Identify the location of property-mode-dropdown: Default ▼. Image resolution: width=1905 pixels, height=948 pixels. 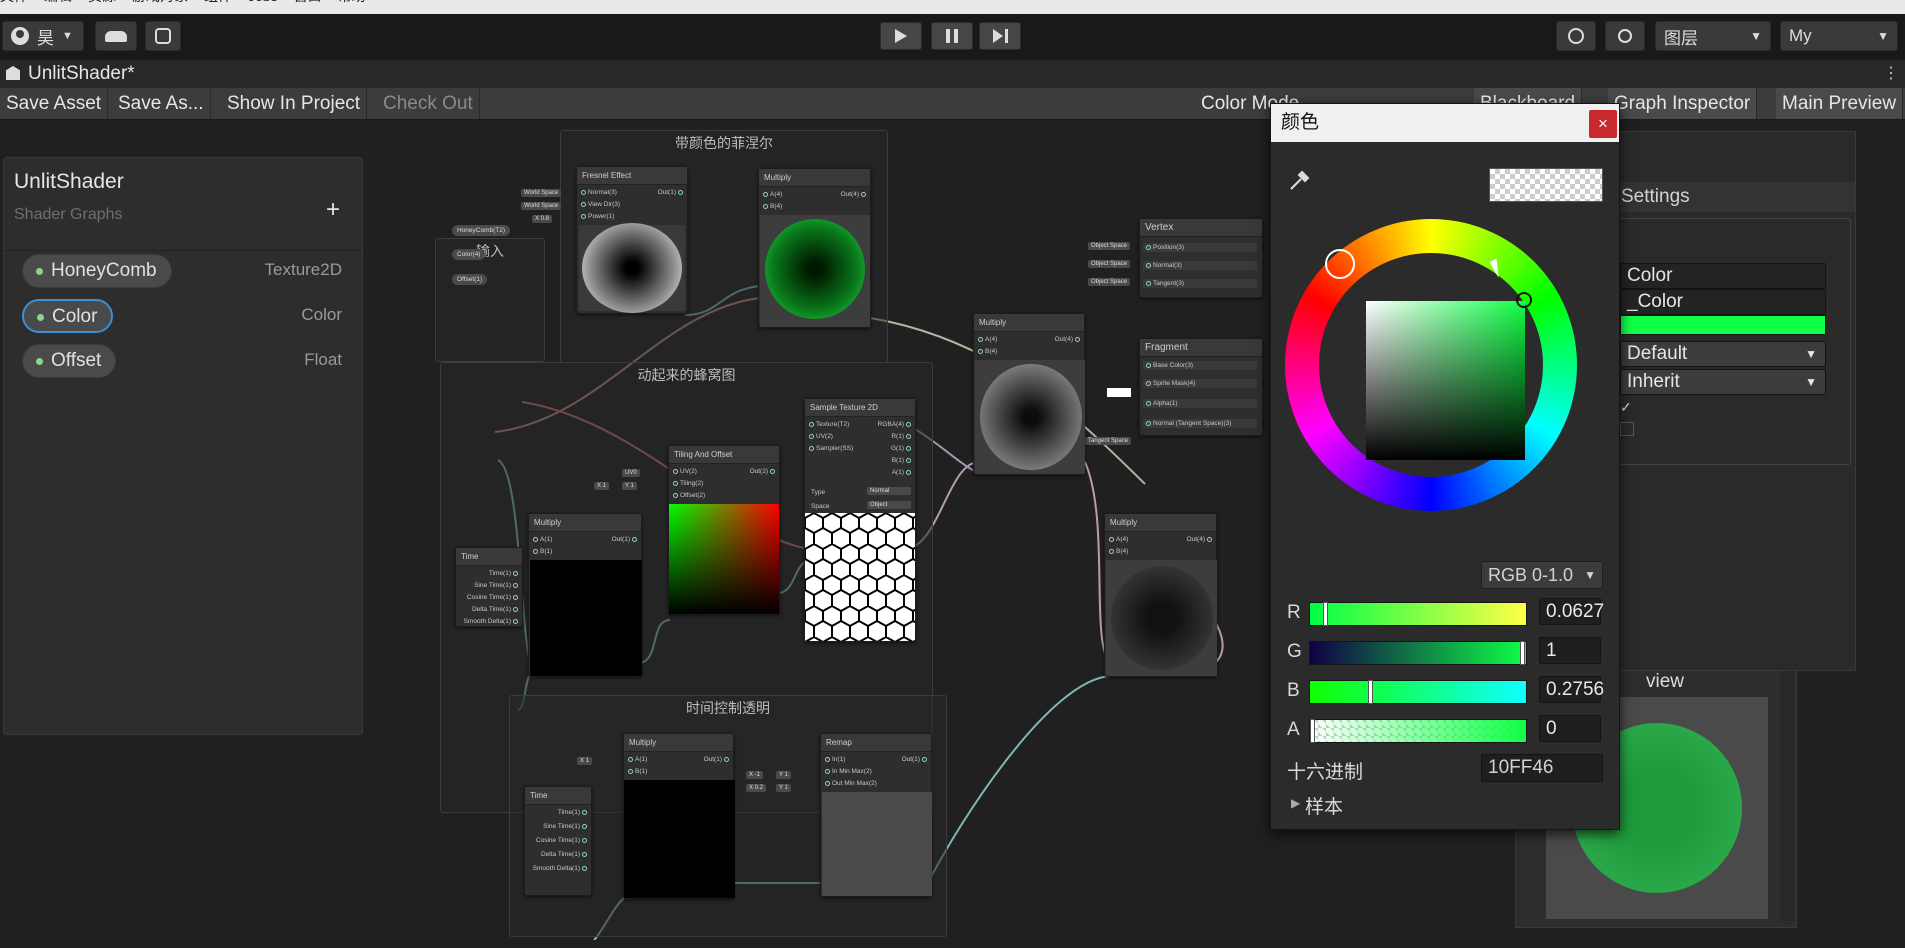
(1723, 354).